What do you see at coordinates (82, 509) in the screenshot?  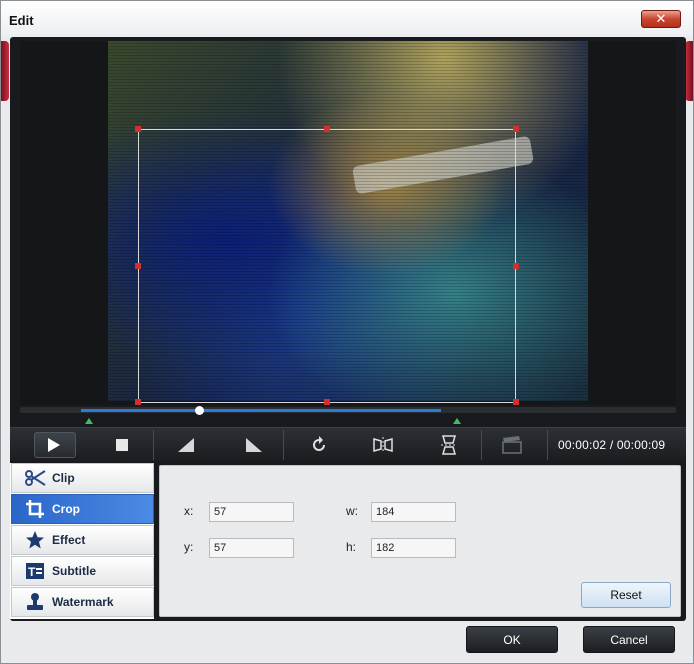 I see `tab-crop: Crop` at bounding box center [82, 509].